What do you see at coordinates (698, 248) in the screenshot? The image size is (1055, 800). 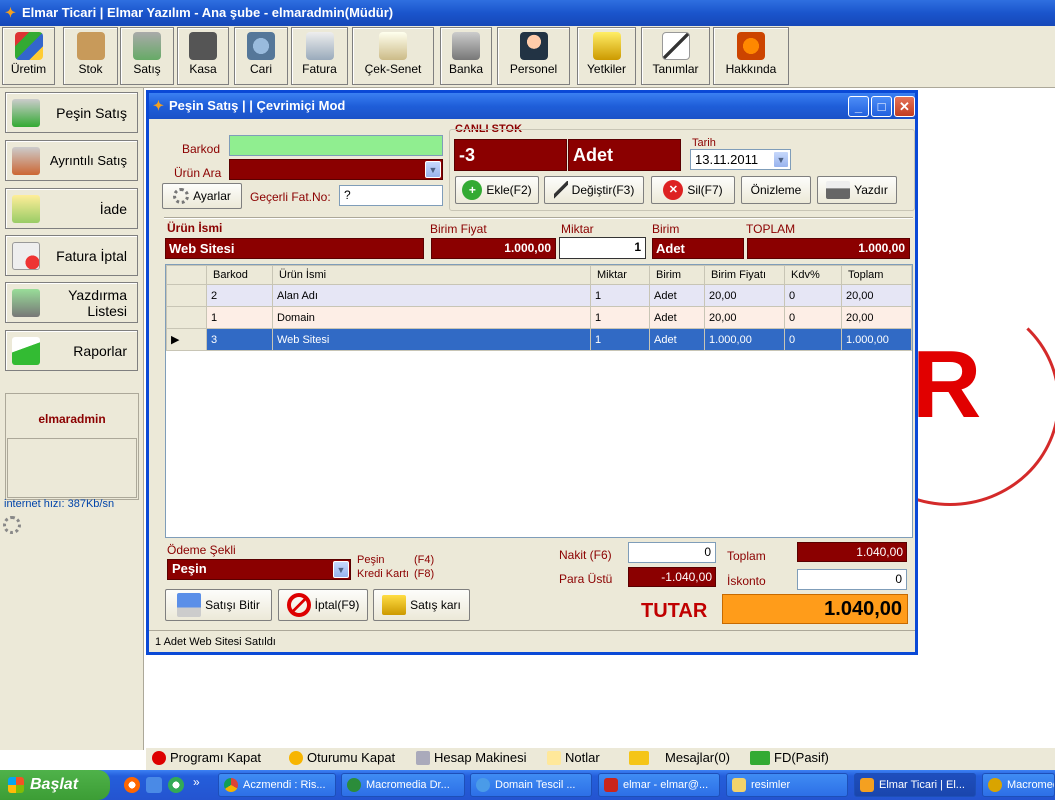 I see `birim-field: Adet` at bounding box center [698, 248].